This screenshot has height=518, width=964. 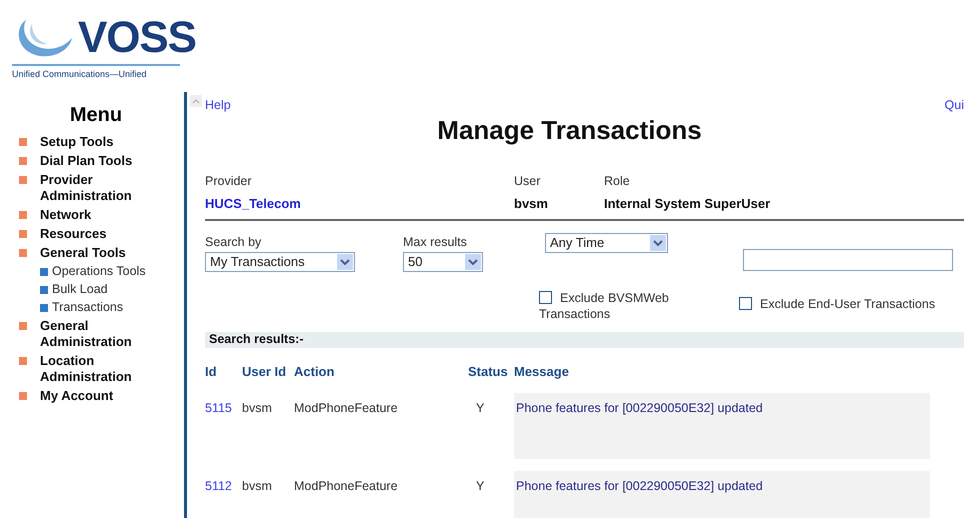 What do you see at coordinates (687, 203) in the screenshot?
I see `info-value: Internal System SuperUser` at bounding box center [687, 203].